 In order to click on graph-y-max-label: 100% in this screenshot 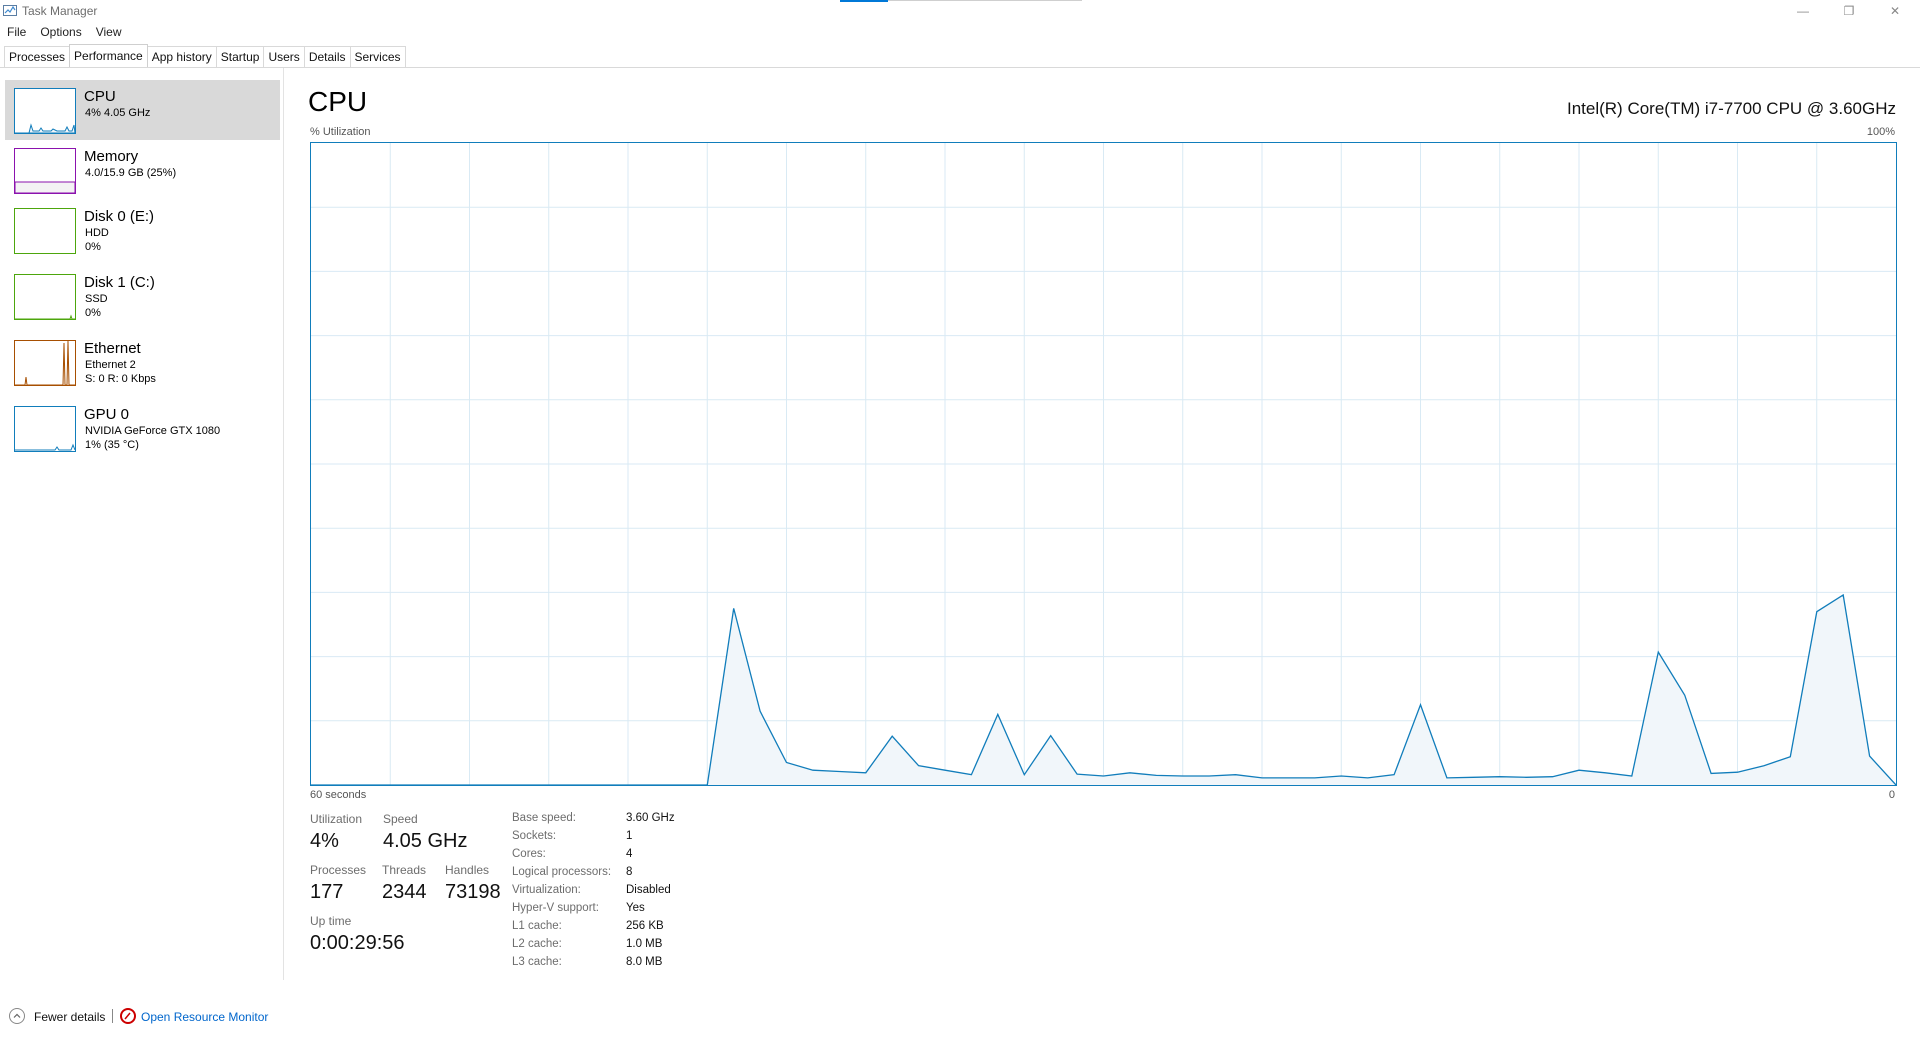, I will do `click(1880, 132)`.